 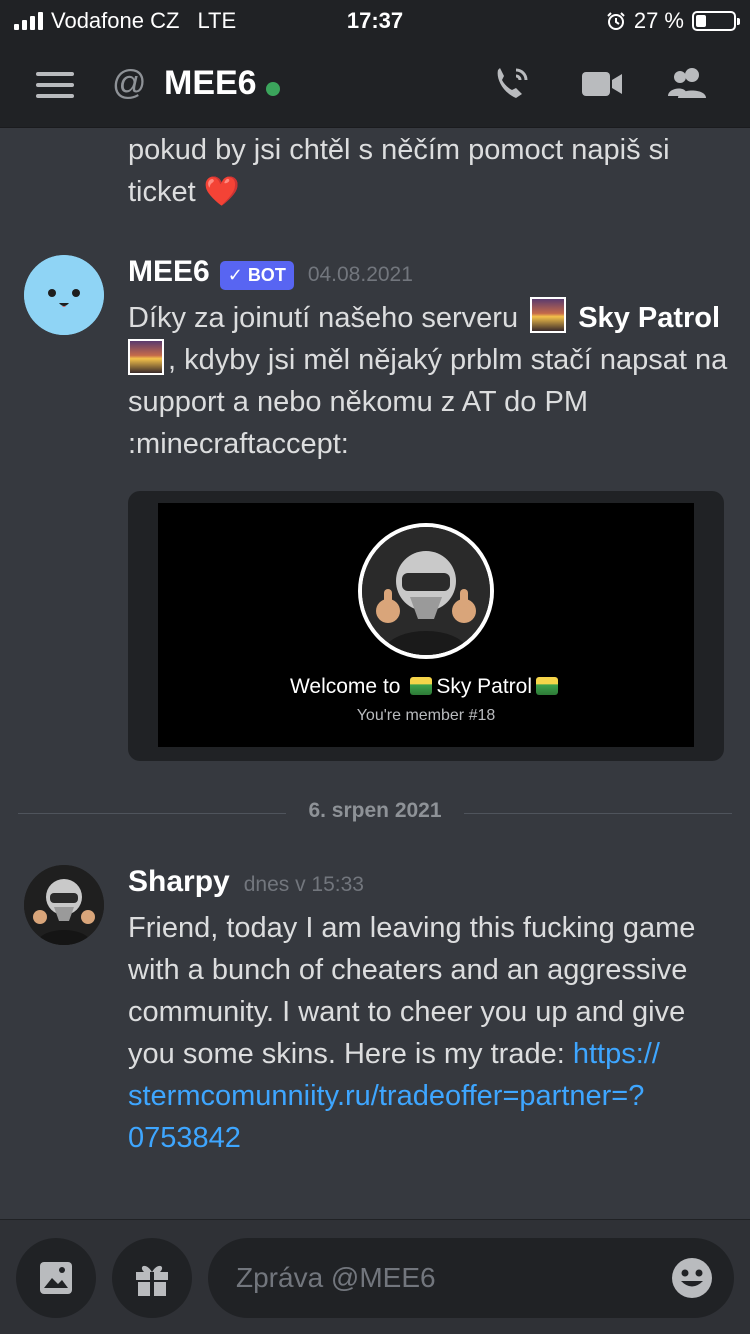 What do you see at coordinates (602, 84) in the screenshot?
I see `video-icon` at bounding box center [602, 84].